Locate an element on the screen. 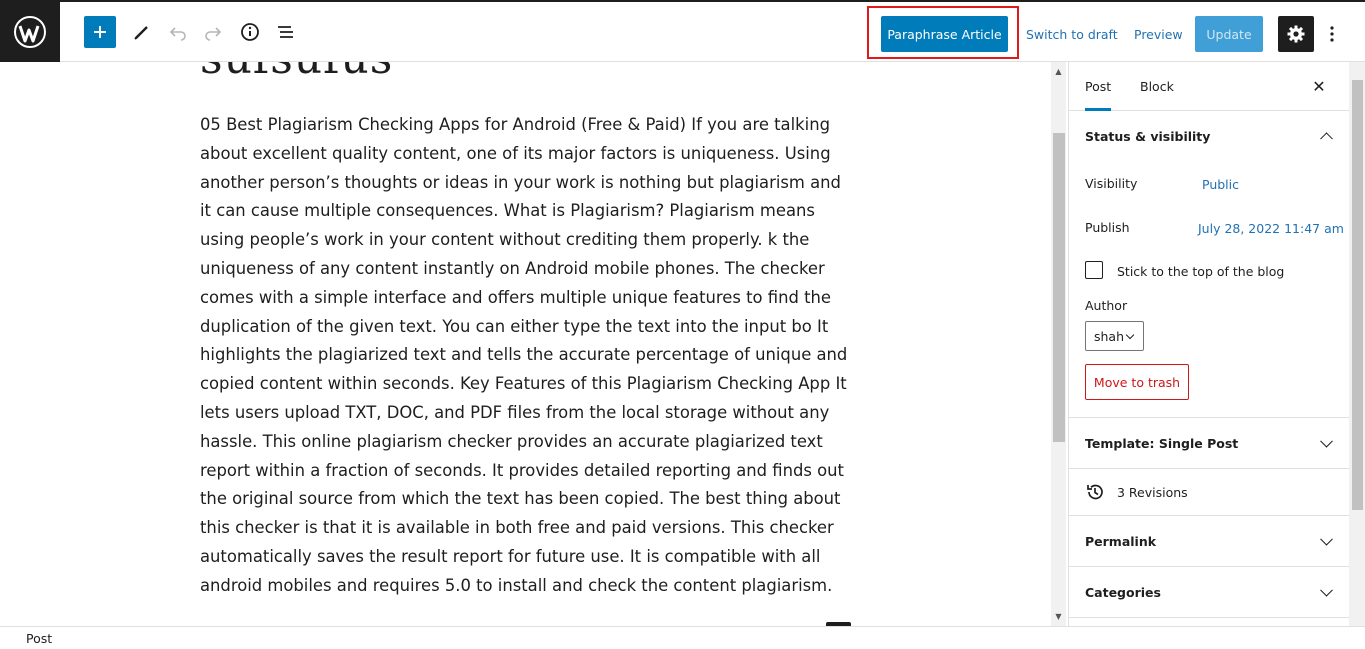  categories-toggle: Categories is located at coordinates (1209, 592).